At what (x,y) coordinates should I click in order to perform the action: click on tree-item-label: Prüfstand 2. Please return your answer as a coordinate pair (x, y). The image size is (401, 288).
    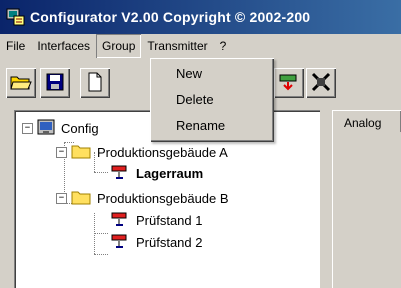
    Looking at the image, I should click on (169, 242).